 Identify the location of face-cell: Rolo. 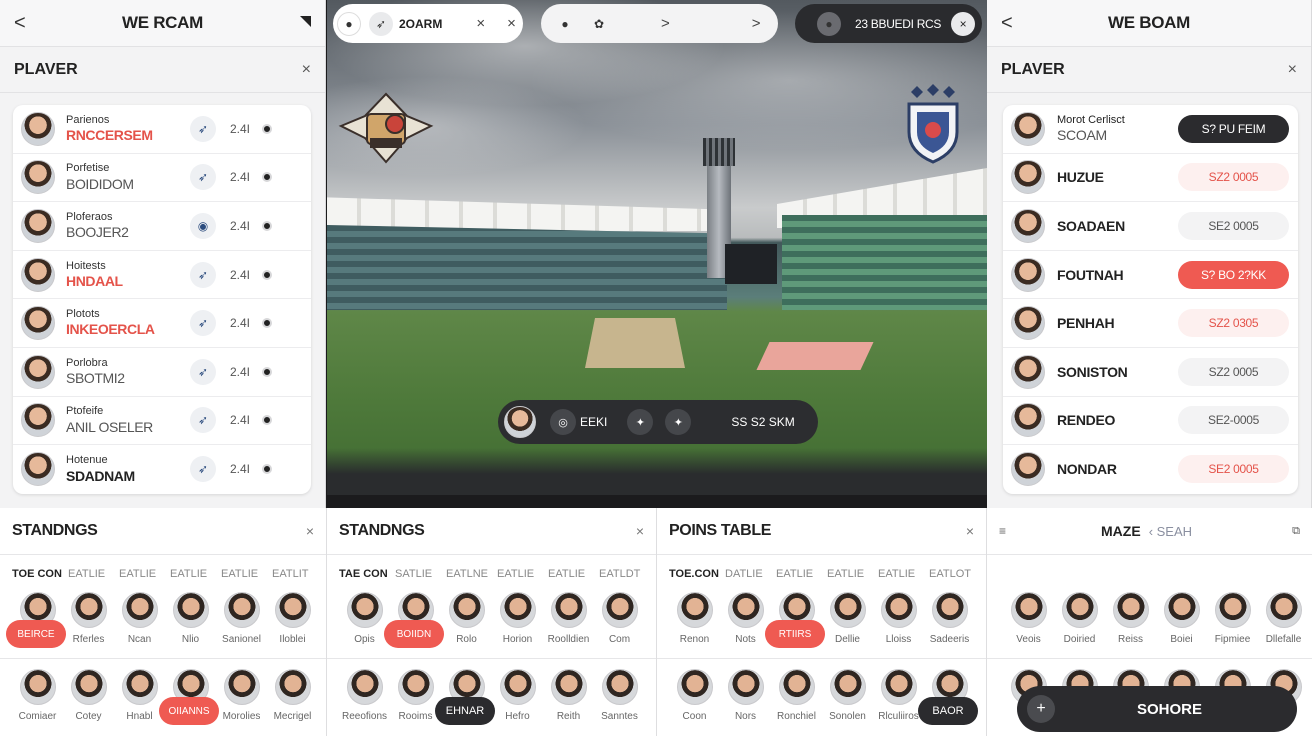
(466, 625).